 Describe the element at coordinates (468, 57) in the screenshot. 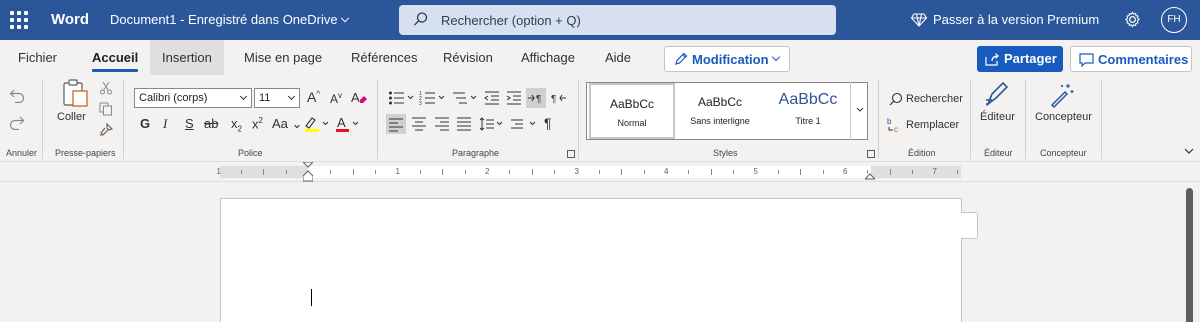

I see `tab-revision: Révision` at that location.